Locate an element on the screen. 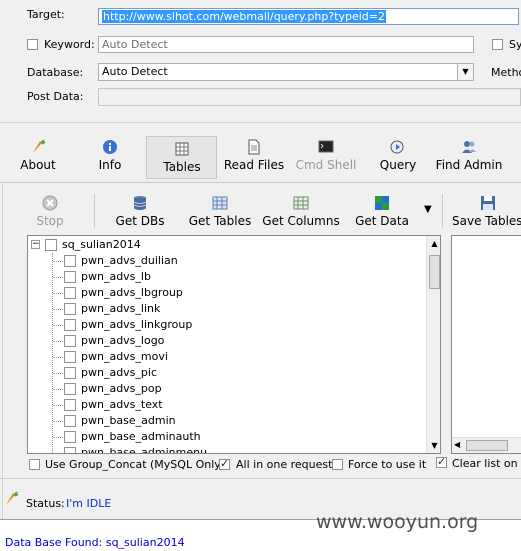  data-list-hscrollbar: ◀ is located at coordinates (486, 445).